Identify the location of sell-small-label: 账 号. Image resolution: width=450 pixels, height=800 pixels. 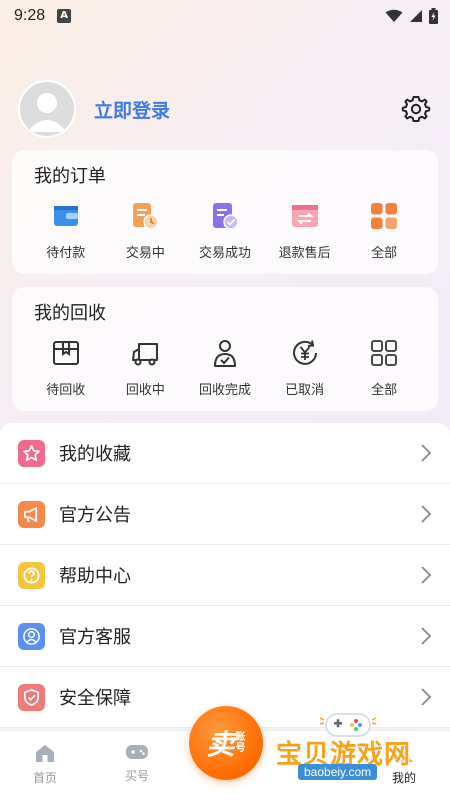
(241, 743).